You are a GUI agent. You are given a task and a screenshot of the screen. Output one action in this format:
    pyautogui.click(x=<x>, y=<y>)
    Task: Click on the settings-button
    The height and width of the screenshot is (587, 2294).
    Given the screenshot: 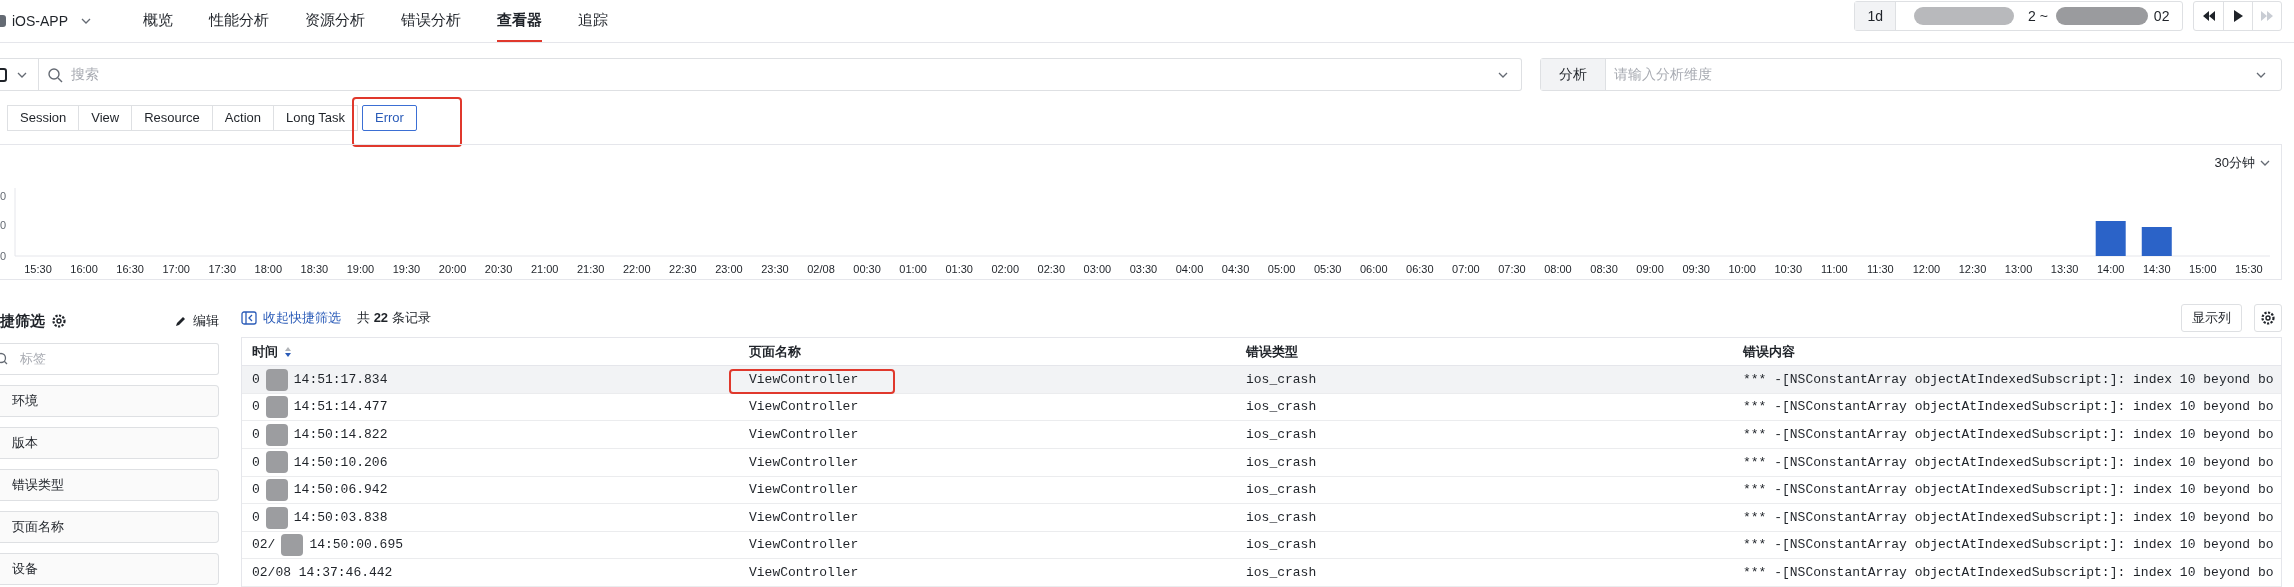 What is the action you would take?
    pyautogui.click(x=2268, y=318)
    